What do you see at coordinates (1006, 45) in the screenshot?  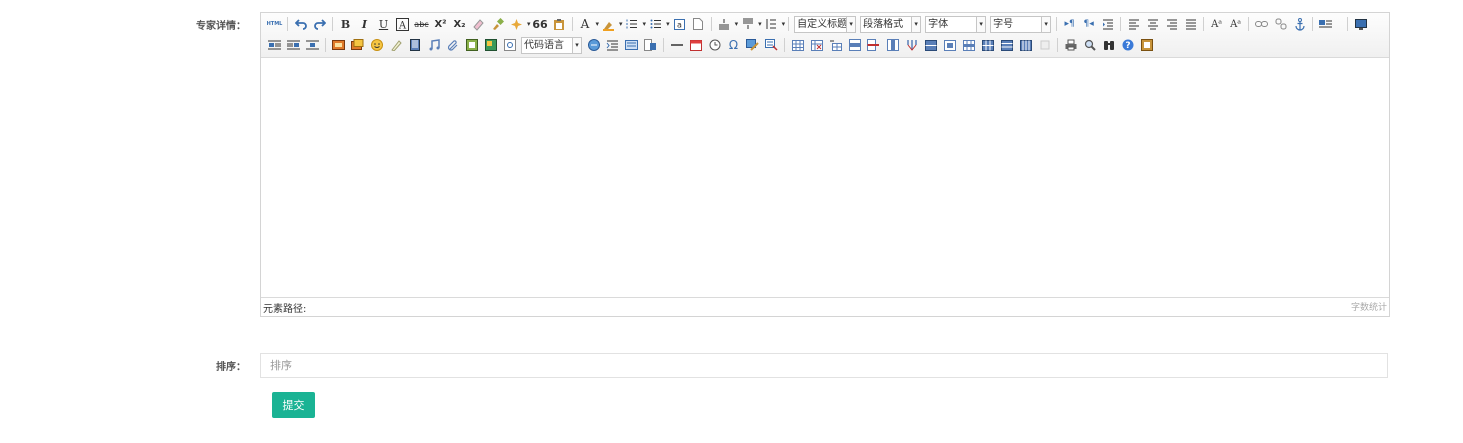 I see `split-to-rows-icon` at bounding box center [1006, 45].